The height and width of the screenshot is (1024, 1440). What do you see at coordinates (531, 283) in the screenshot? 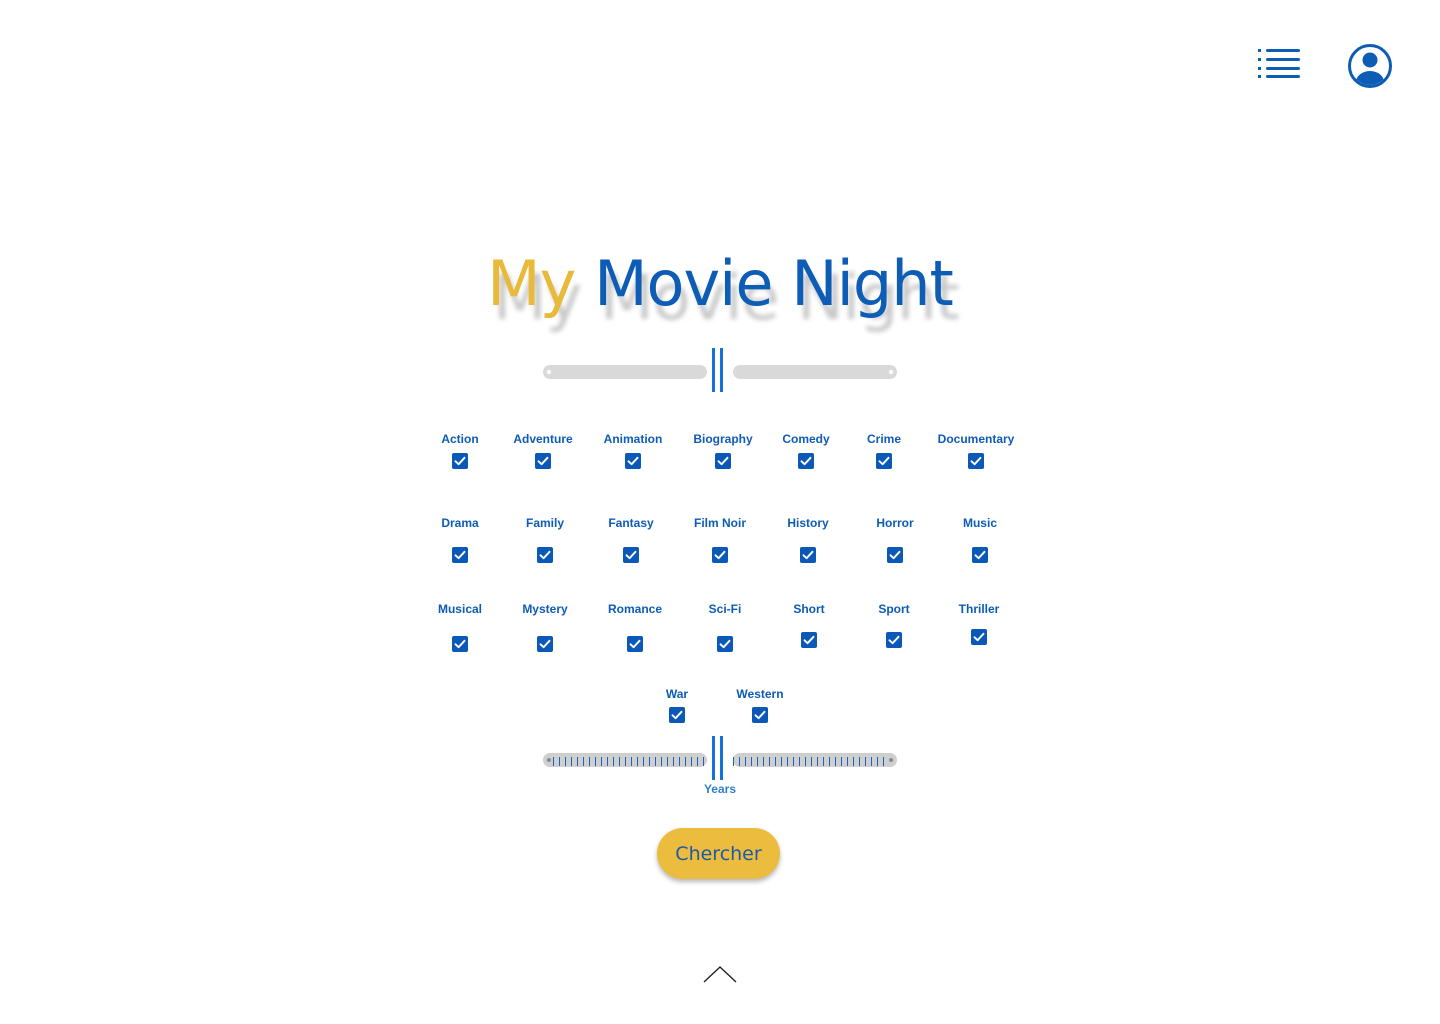
I see `title-my: My` at bounding box center [531, 283].